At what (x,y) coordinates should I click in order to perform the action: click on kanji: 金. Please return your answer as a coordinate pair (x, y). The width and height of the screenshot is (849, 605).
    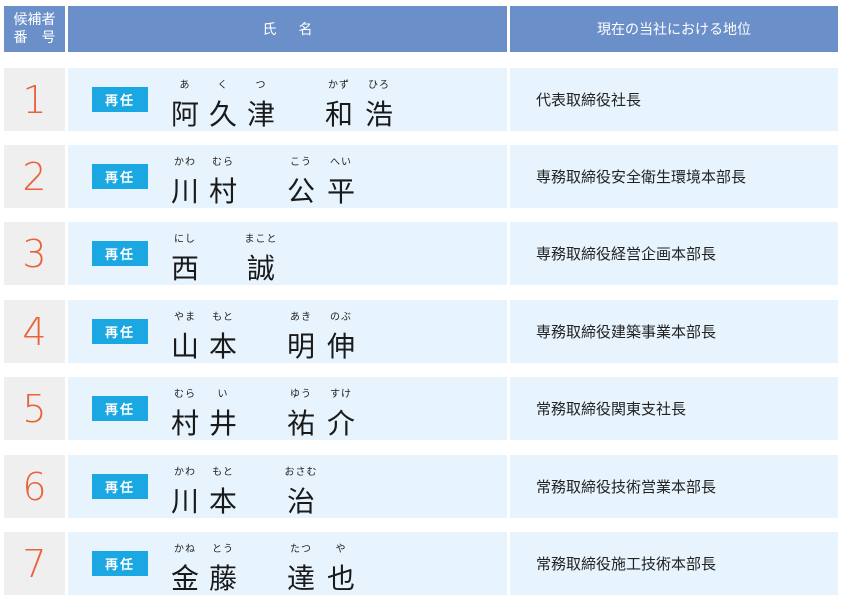
    Looking at the image, I should click on (184, 578).